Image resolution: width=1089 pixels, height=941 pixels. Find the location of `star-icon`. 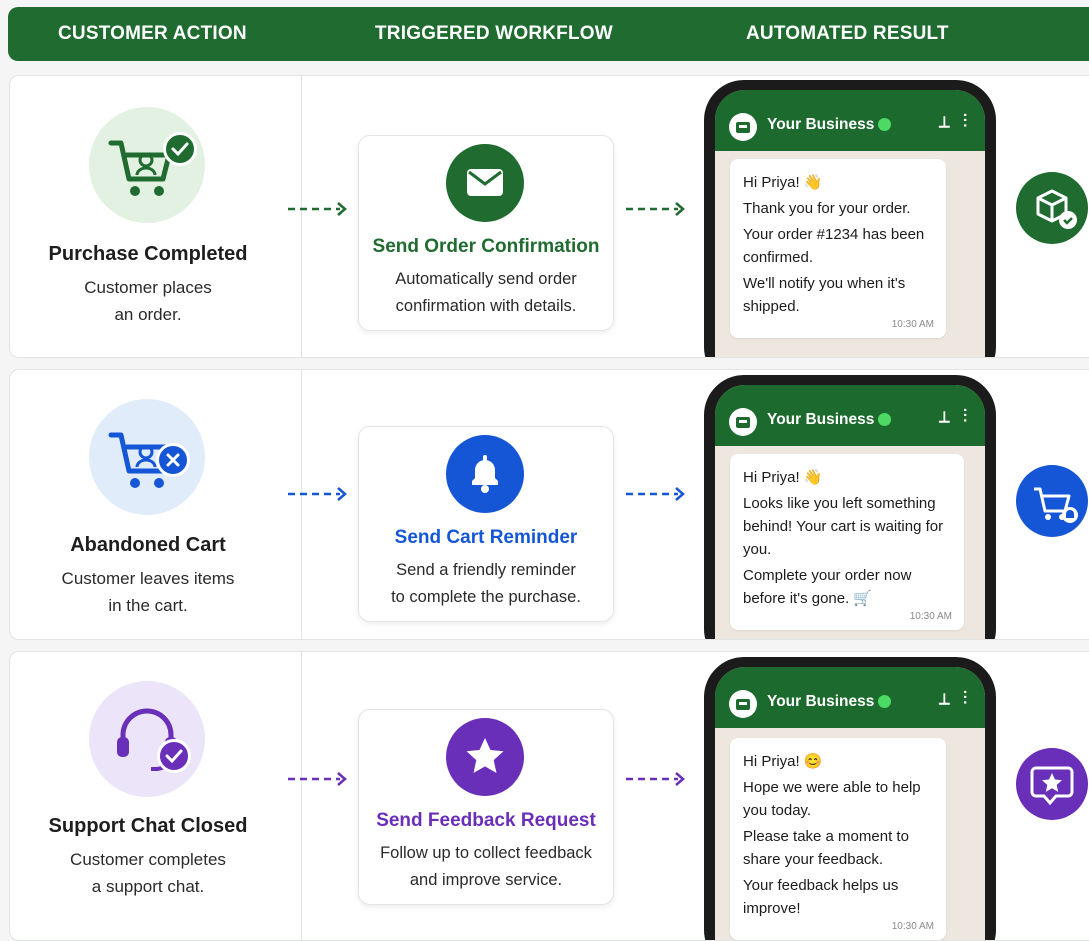

star-icon is located at coordinates (485, 757).